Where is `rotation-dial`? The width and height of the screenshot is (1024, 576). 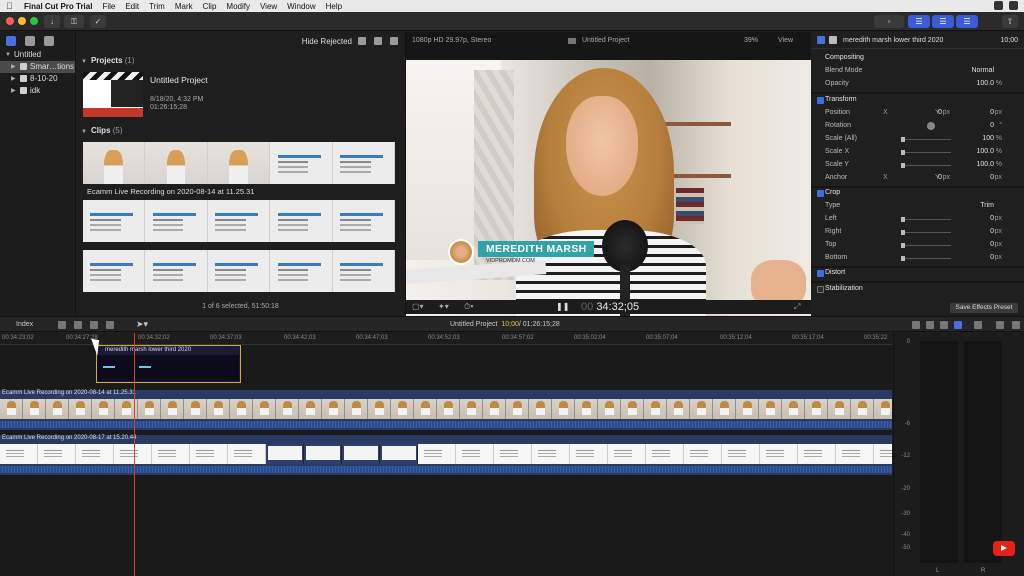
rotation-dial is located at coordinates (931, 126).